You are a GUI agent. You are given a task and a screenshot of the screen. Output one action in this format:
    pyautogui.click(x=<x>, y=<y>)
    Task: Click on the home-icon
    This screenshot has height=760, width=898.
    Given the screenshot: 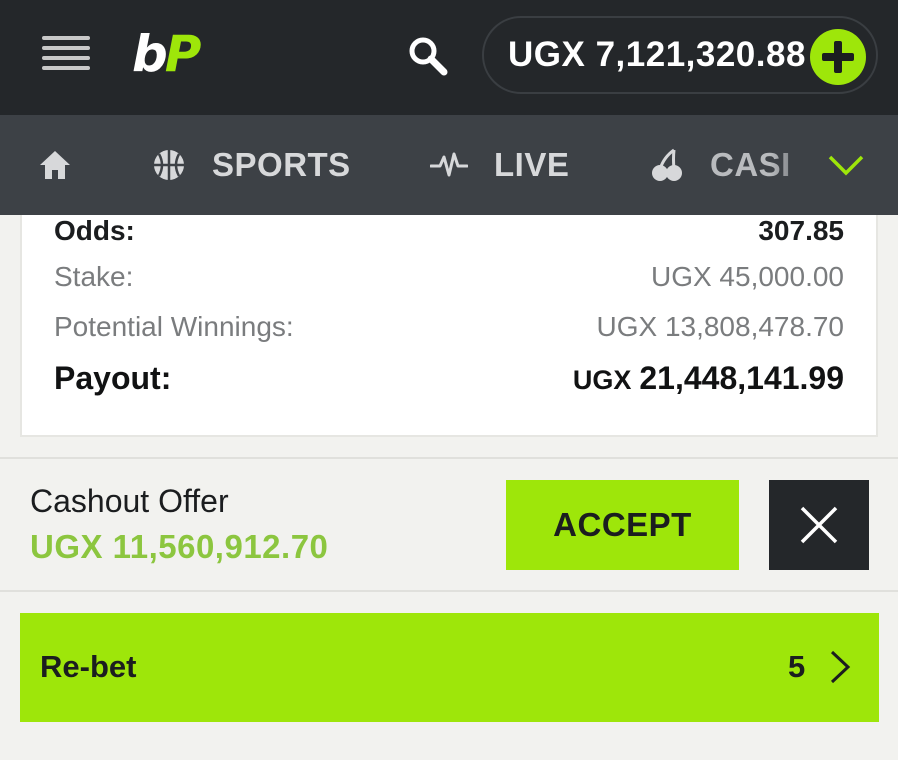 What is the action you would take?
    pyautogui.click(x=55, y=165)
    